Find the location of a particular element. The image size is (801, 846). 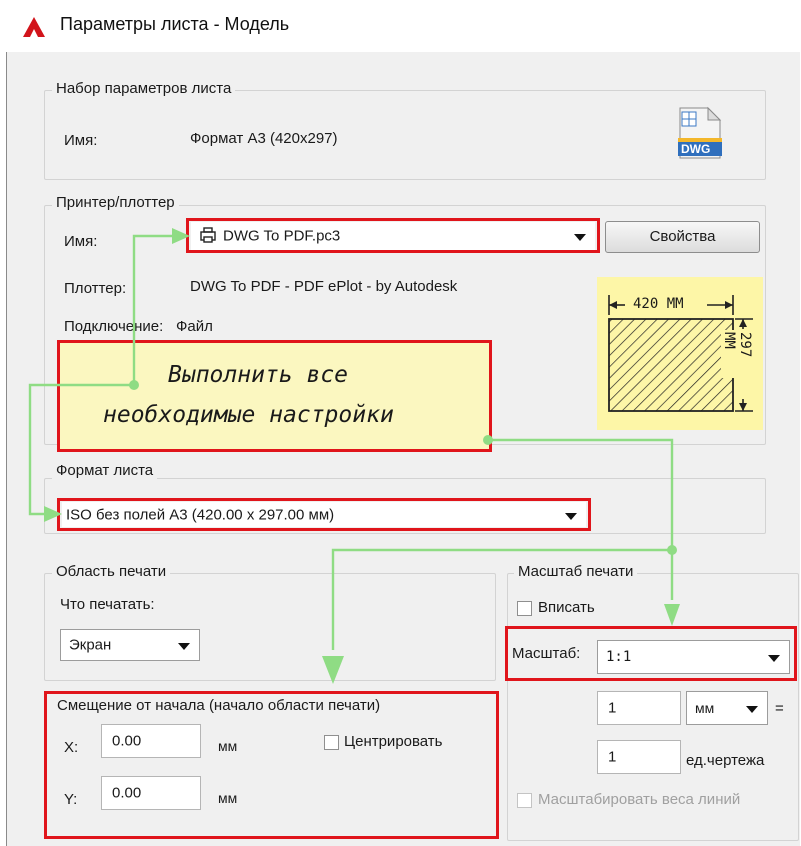

window-title: Параметры листа - Модель is located at coordinates (175, 24).